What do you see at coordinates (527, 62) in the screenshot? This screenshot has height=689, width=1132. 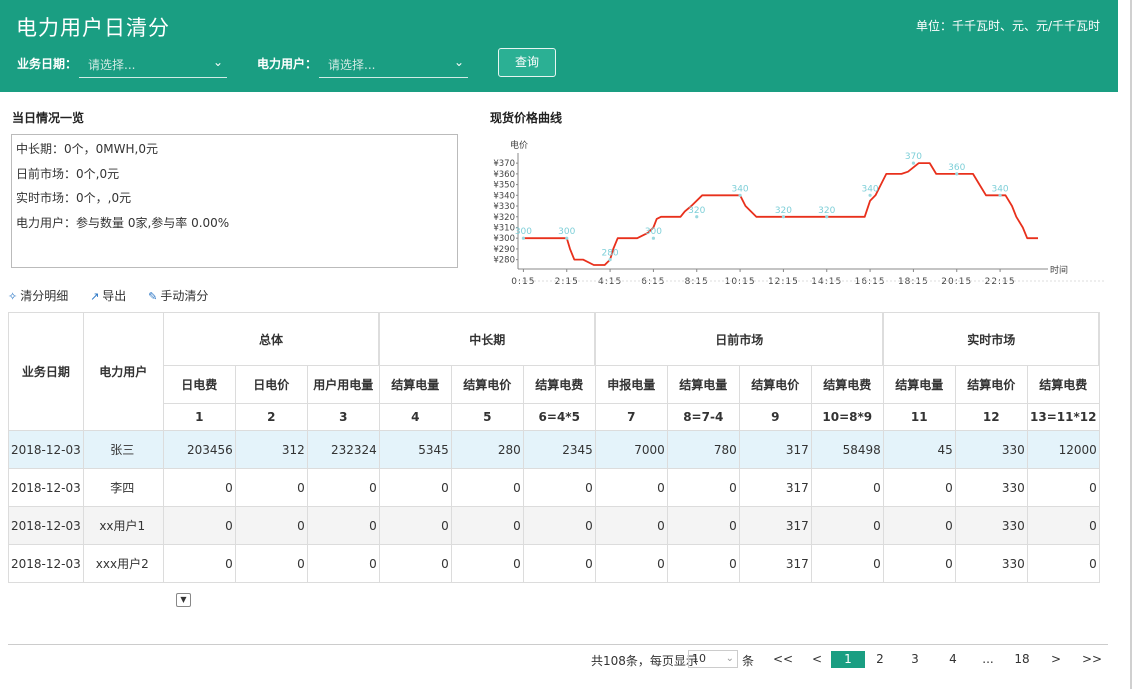 I see `query-button: 查询` at bounding box center [527, 62].